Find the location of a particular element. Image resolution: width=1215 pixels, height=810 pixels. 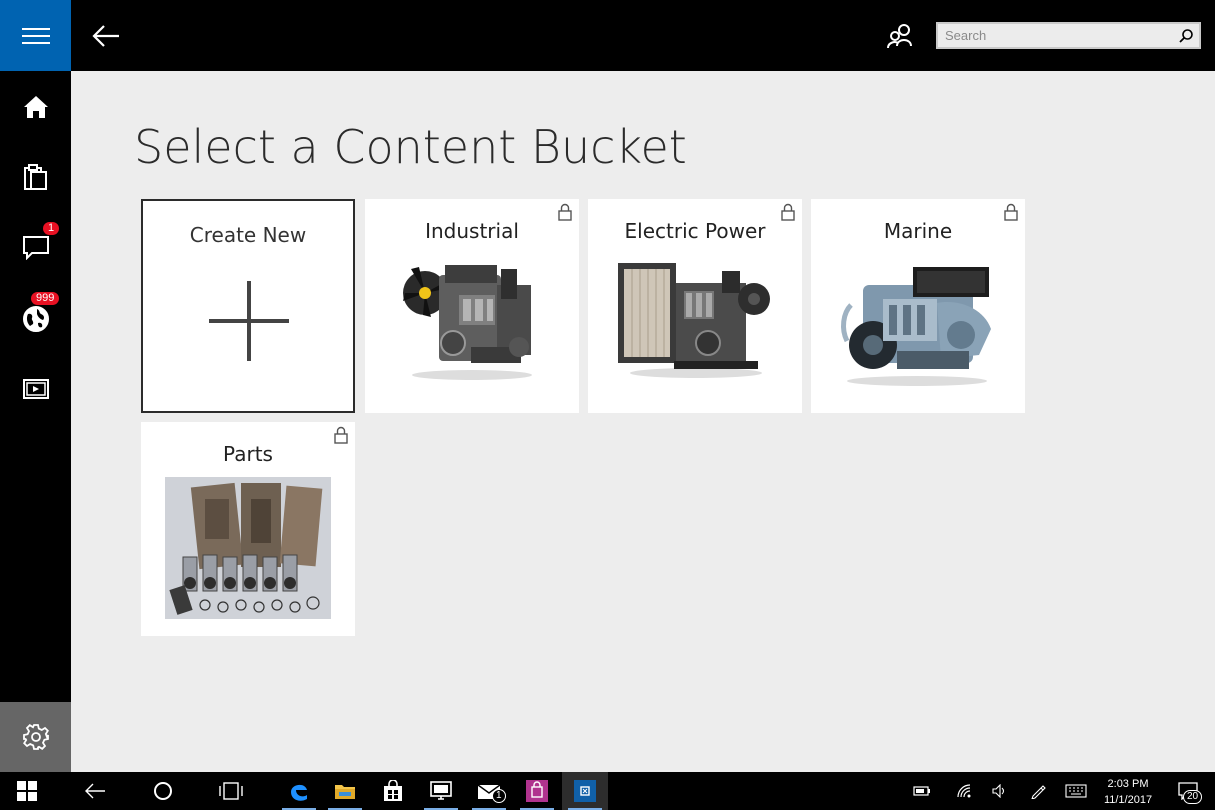

clock: 2:03 PM 11/1/2017 is located at coordinates (1128, 792).